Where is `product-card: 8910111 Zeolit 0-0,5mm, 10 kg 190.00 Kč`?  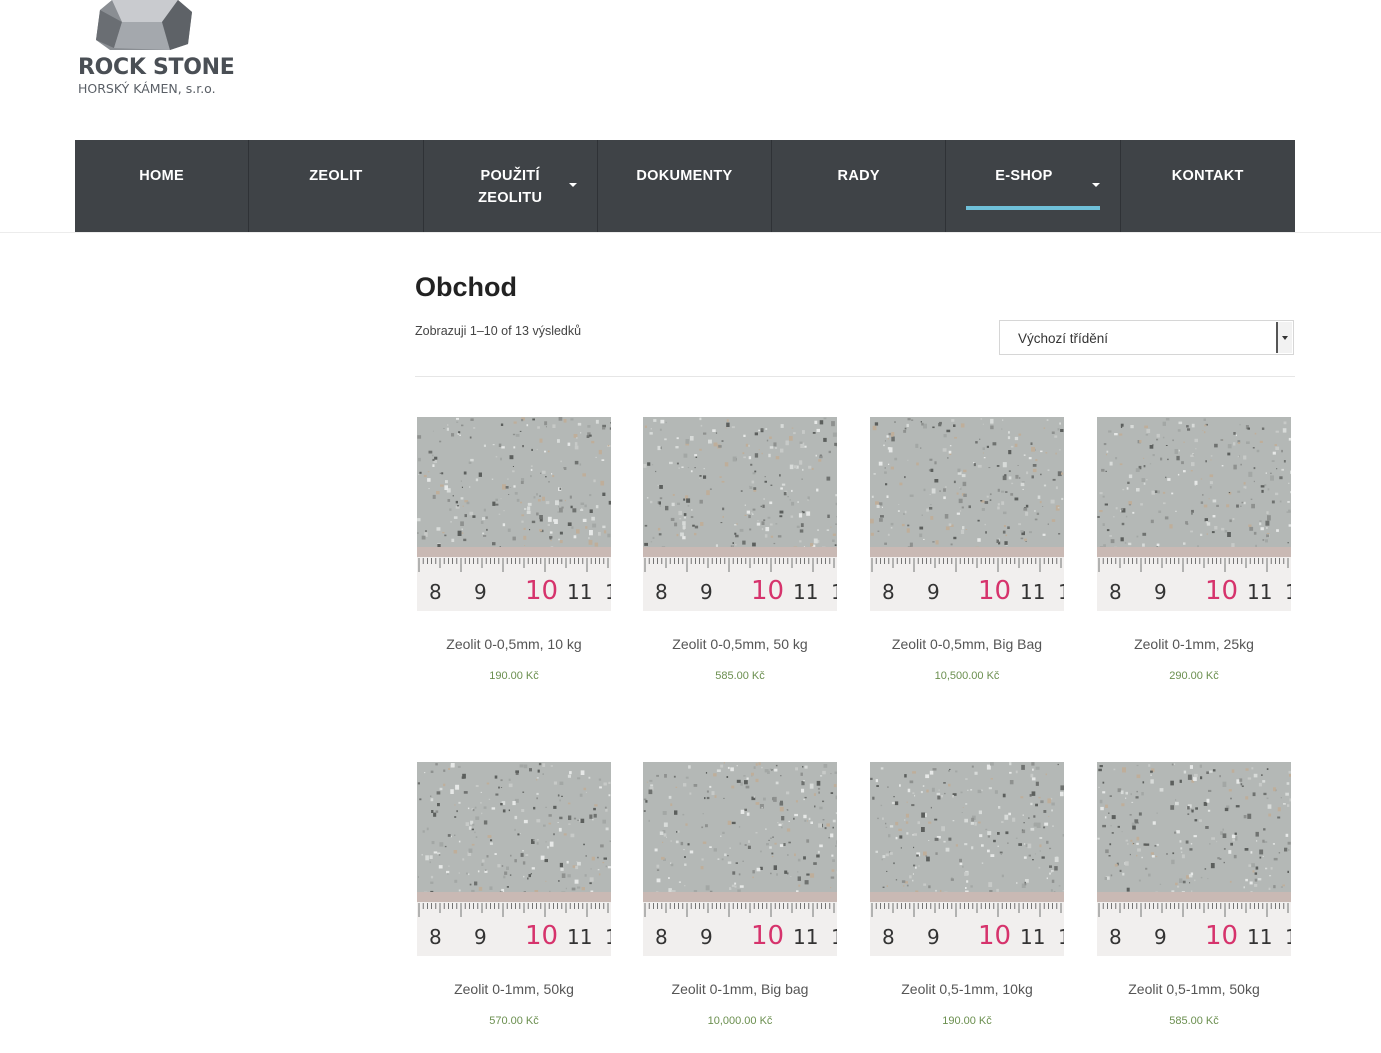 product-card: 8910111 Zeolit 0-0,5mm, 10 kg 190.00 Kč is located at coordinates (514, 549).